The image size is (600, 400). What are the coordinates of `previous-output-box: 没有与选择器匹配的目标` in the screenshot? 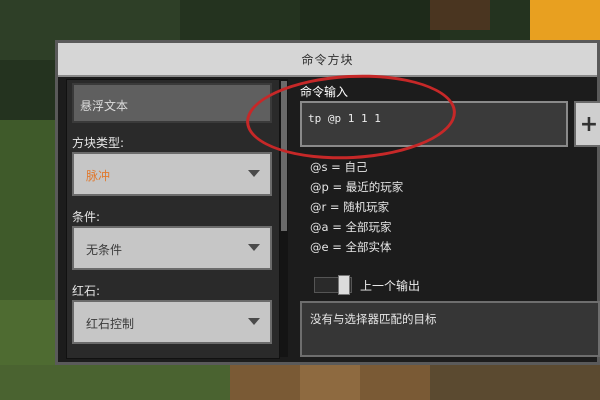 It's located at (450, 329).